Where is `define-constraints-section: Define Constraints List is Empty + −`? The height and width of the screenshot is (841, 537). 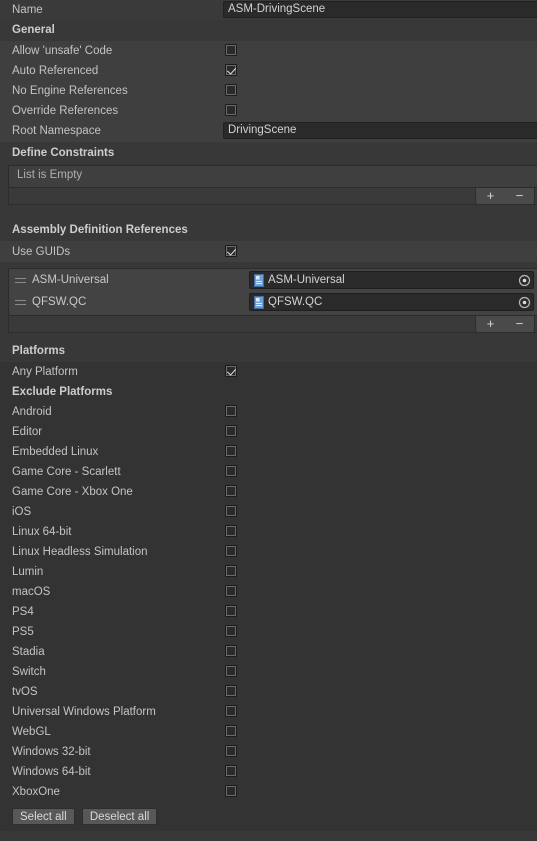 define-constraints-section: Define Constraints List is Empty + − is located at coordinates (268, 180).